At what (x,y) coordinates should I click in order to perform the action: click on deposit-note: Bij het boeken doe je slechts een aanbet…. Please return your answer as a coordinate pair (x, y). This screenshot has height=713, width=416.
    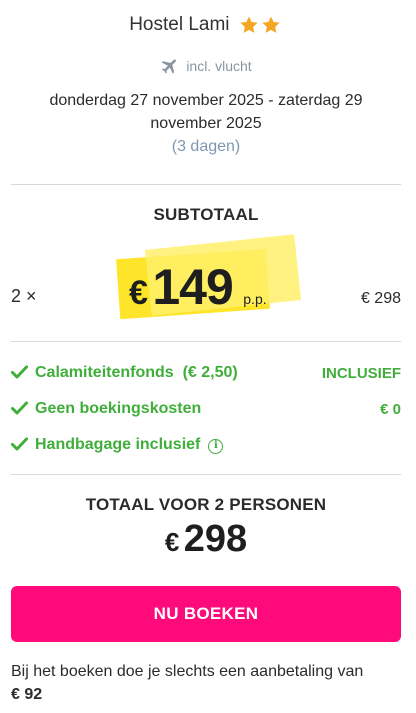
    Looking at the image, I should click on (206, 683).